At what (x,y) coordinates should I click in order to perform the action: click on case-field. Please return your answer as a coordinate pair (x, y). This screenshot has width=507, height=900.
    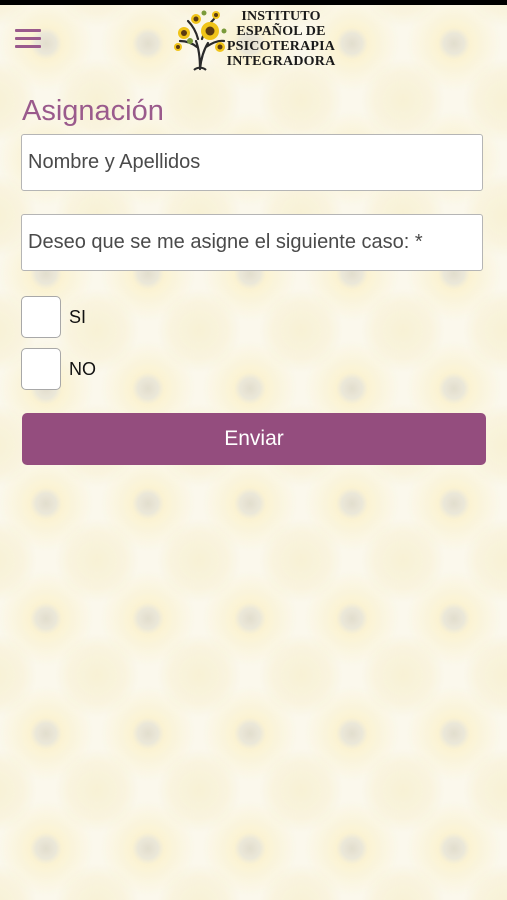
    Looking at the image, I should click on (252, 242).